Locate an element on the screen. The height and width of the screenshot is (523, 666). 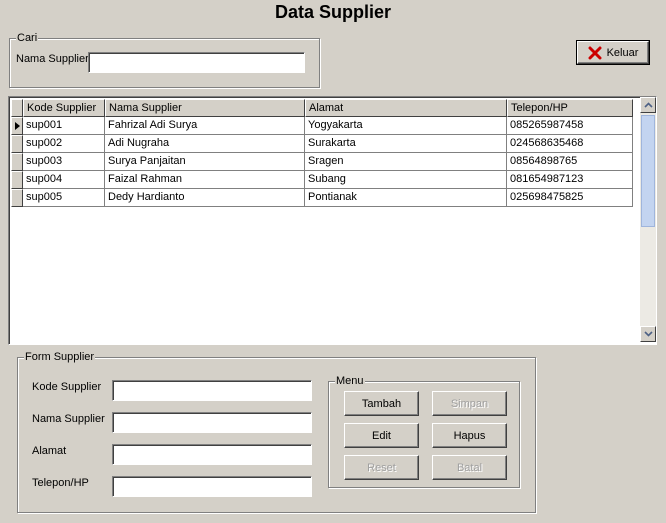
table-cell: 085265987458 is located at coordinates (570, 126).